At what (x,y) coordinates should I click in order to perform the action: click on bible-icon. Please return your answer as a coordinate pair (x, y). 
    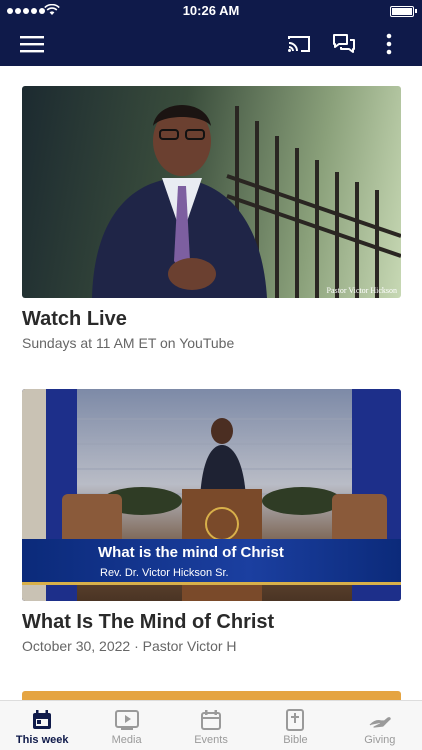
    Looking at the image, I should click on (295, 720).